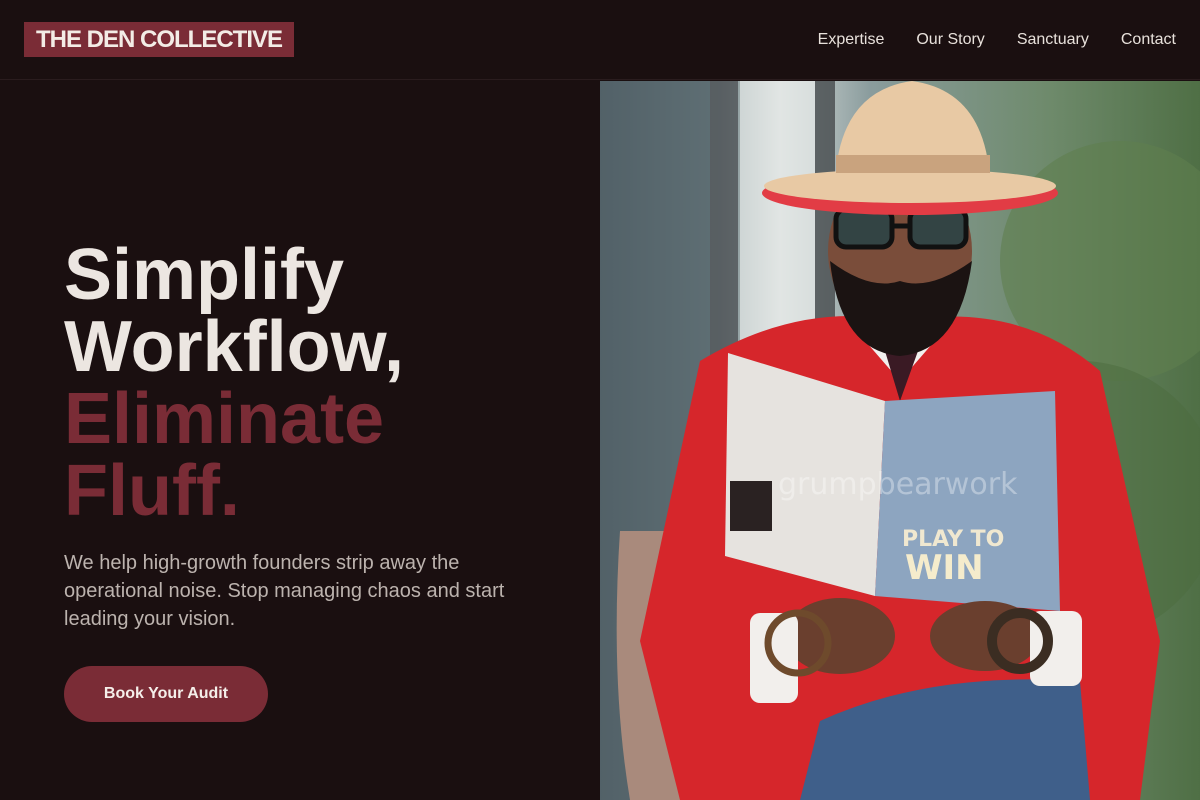  Describe the element at coordinates (1148, 40) in the screenshot. I see `nav-link-contact: Contact` at that location.